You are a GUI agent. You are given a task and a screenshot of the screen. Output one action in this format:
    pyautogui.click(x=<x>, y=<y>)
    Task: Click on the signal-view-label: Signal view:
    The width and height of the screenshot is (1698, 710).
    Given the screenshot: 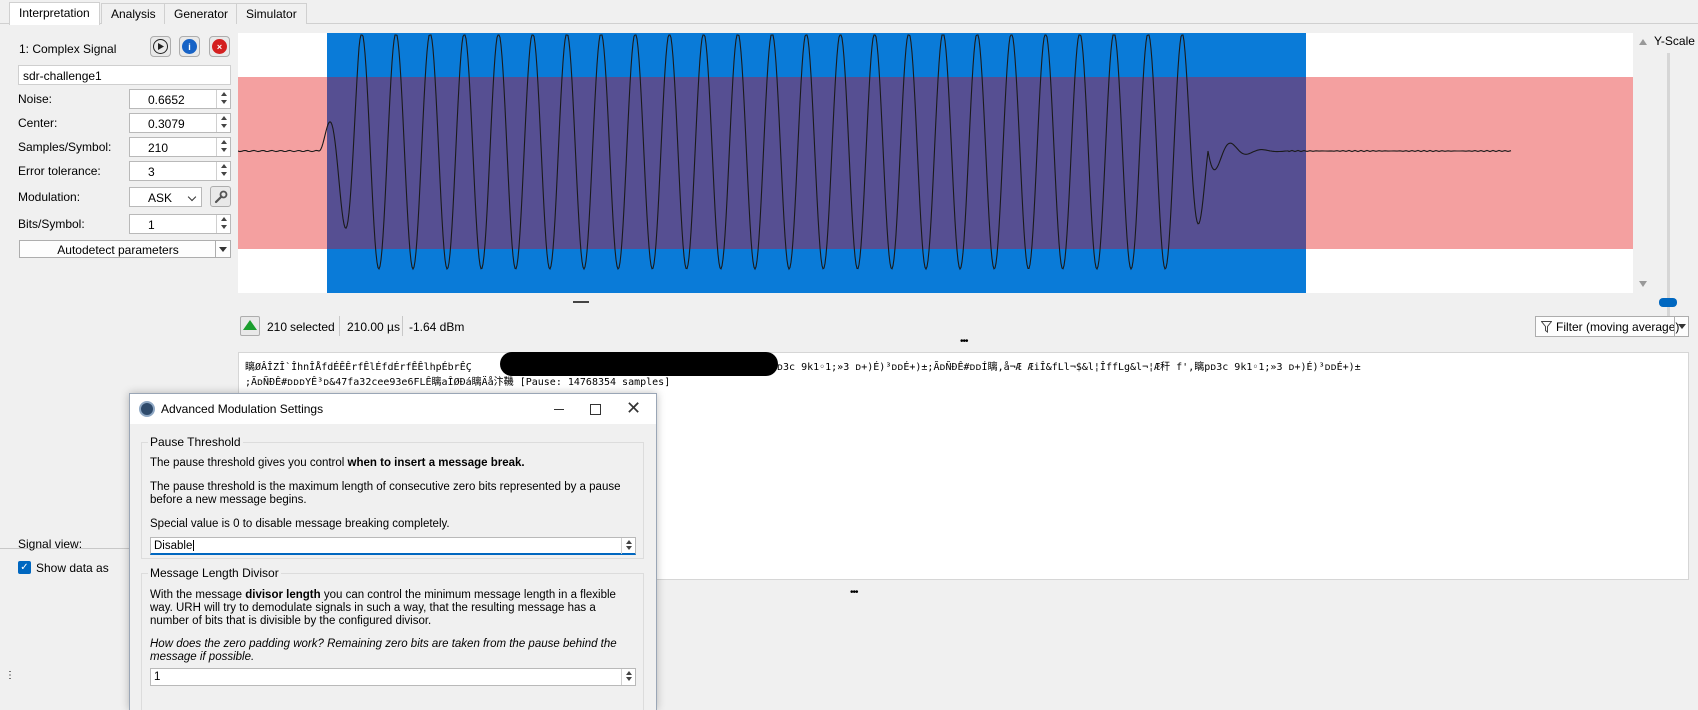 What is the action you would take?
    pyautogui.click(x=50, y=544)
    